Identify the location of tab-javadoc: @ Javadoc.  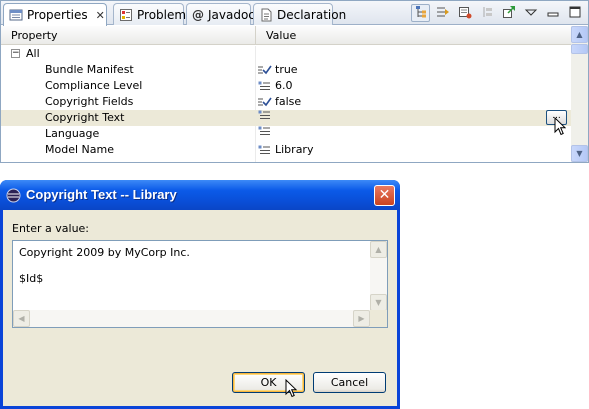
(220, 14).